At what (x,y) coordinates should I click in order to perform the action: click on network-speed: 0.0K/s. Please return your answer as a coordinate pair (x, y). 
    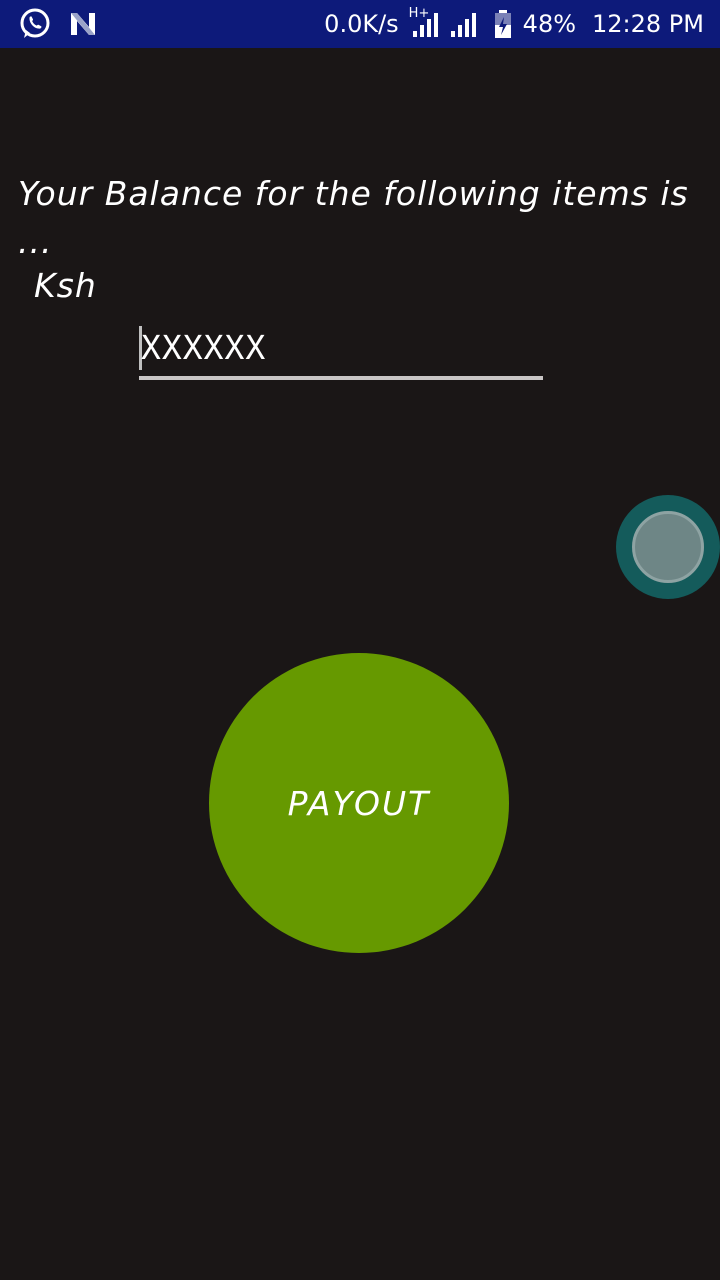
    Looking at the image, I should click on (361, 24).